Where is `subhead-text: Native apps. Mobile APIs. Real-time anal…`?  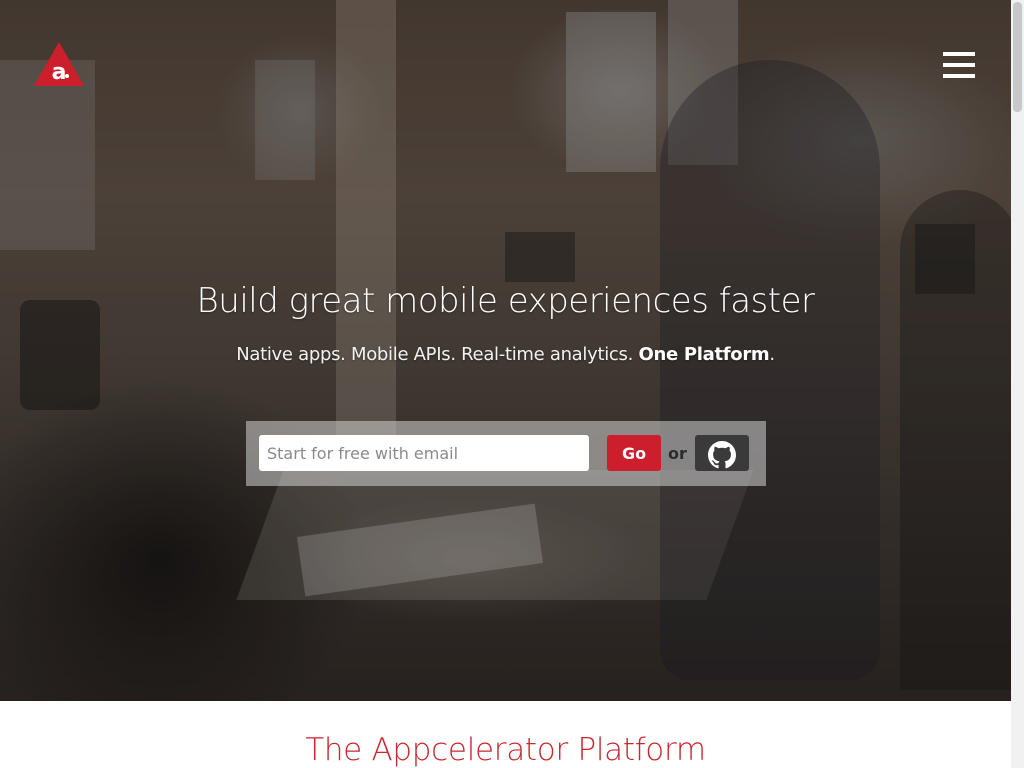
subhead-text: Native apps. Mobile APIs. Real-time anal… is located at coordinates (437, 354).